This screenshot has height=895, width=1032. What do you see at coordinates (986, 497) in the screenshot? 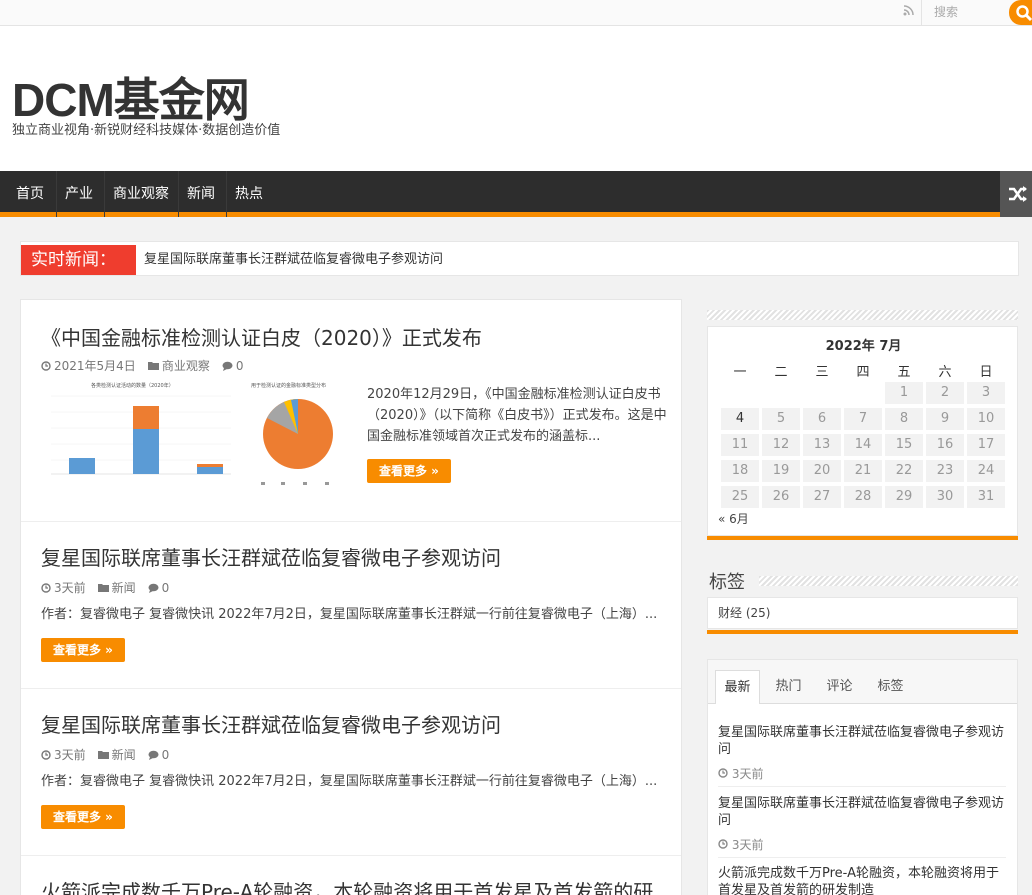
I see `calendar-day: 31` at bounding box center [986, 497].